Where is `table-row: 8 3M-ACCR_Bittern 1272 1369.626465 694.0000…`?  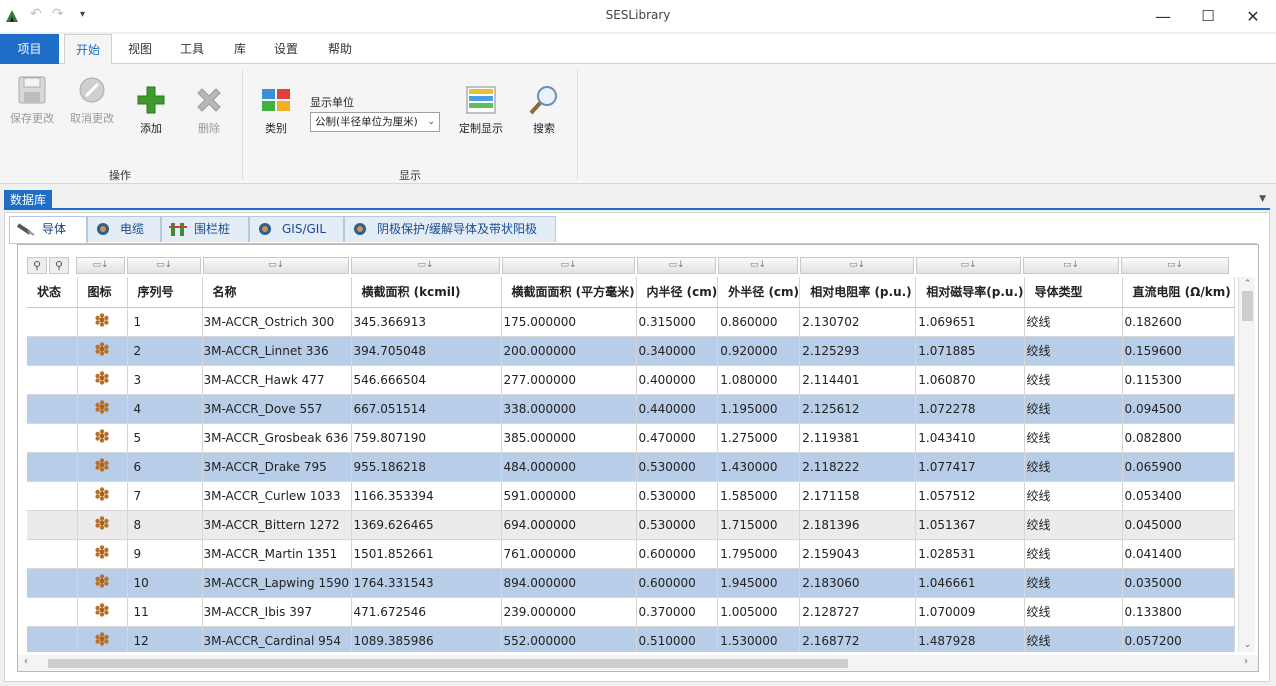 table-row: 8 3M-ACCR_Bittern 1272 1369.626465 694.0000… is located at coordinates (631, 525).